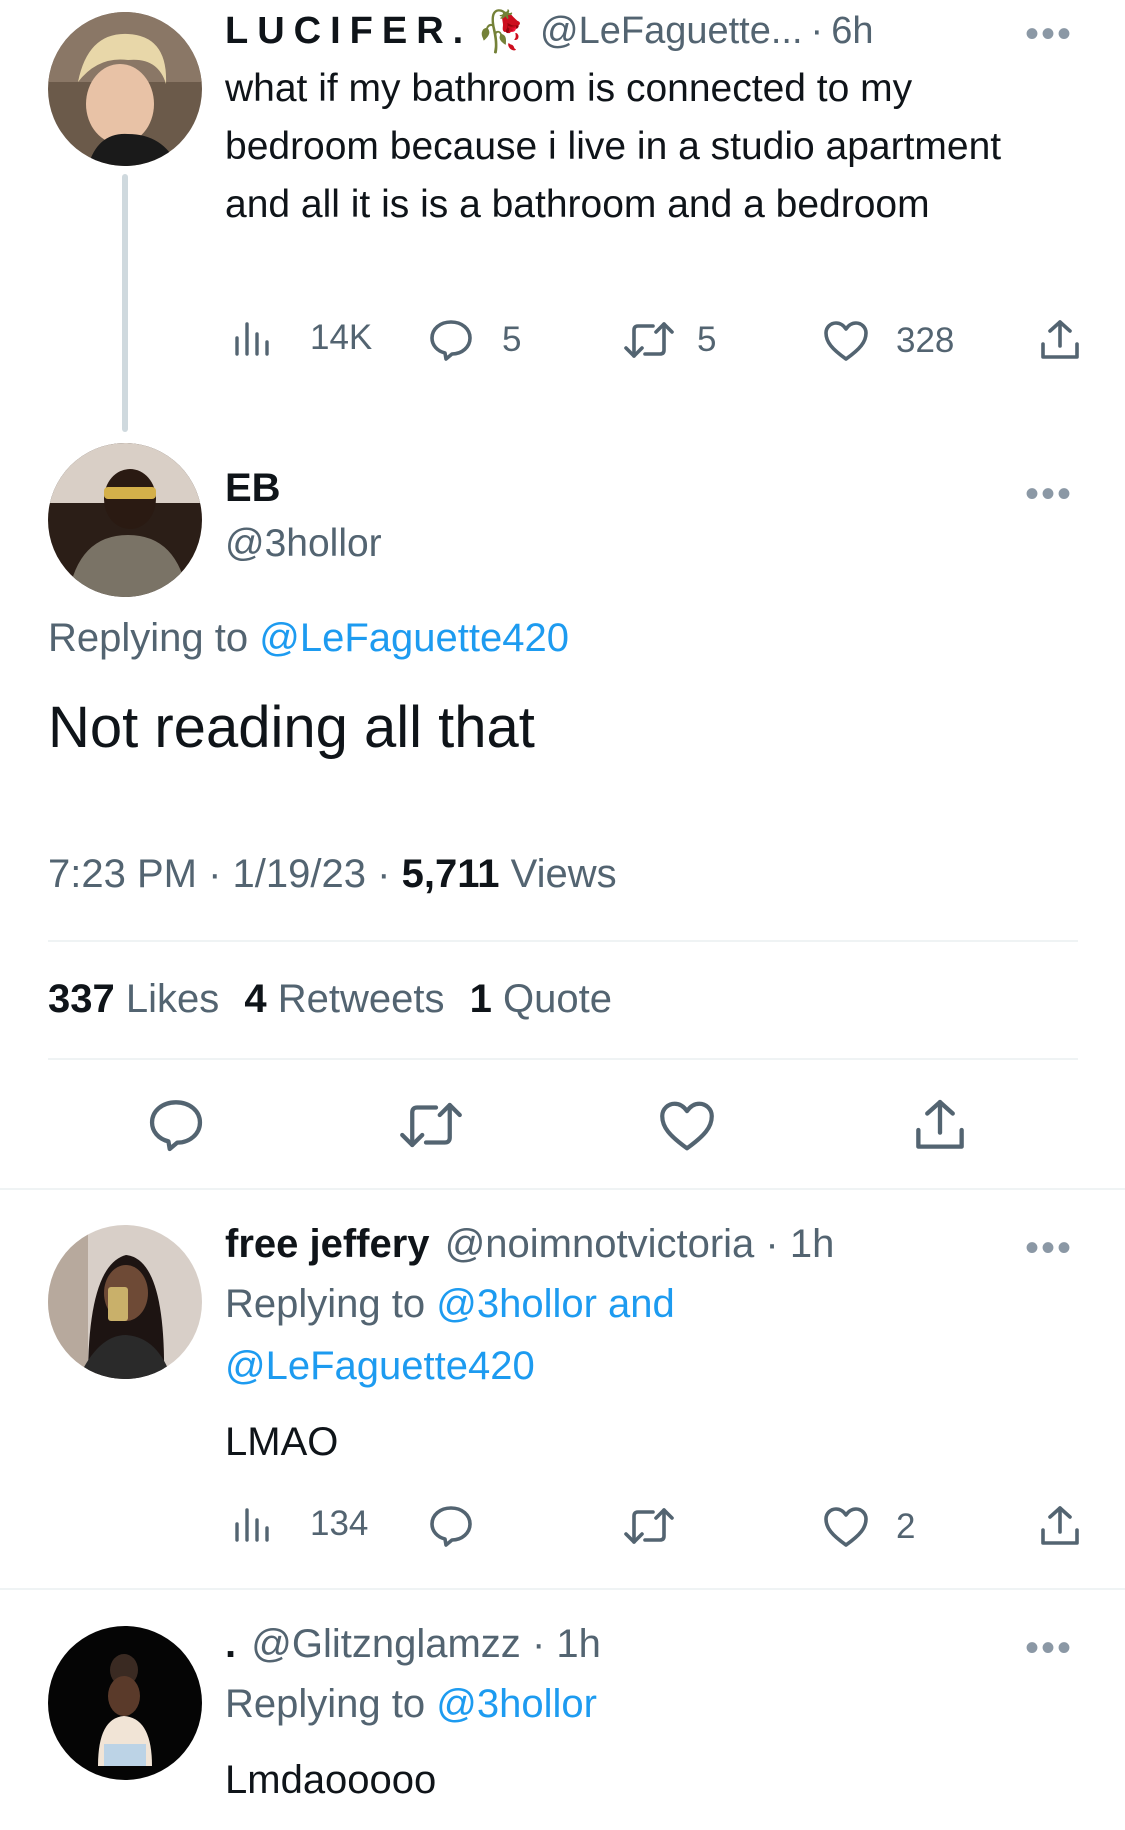 The image size is (1125, 1830). I want to click on main-tweet-time: 7:23 PM, so click(122, 874).